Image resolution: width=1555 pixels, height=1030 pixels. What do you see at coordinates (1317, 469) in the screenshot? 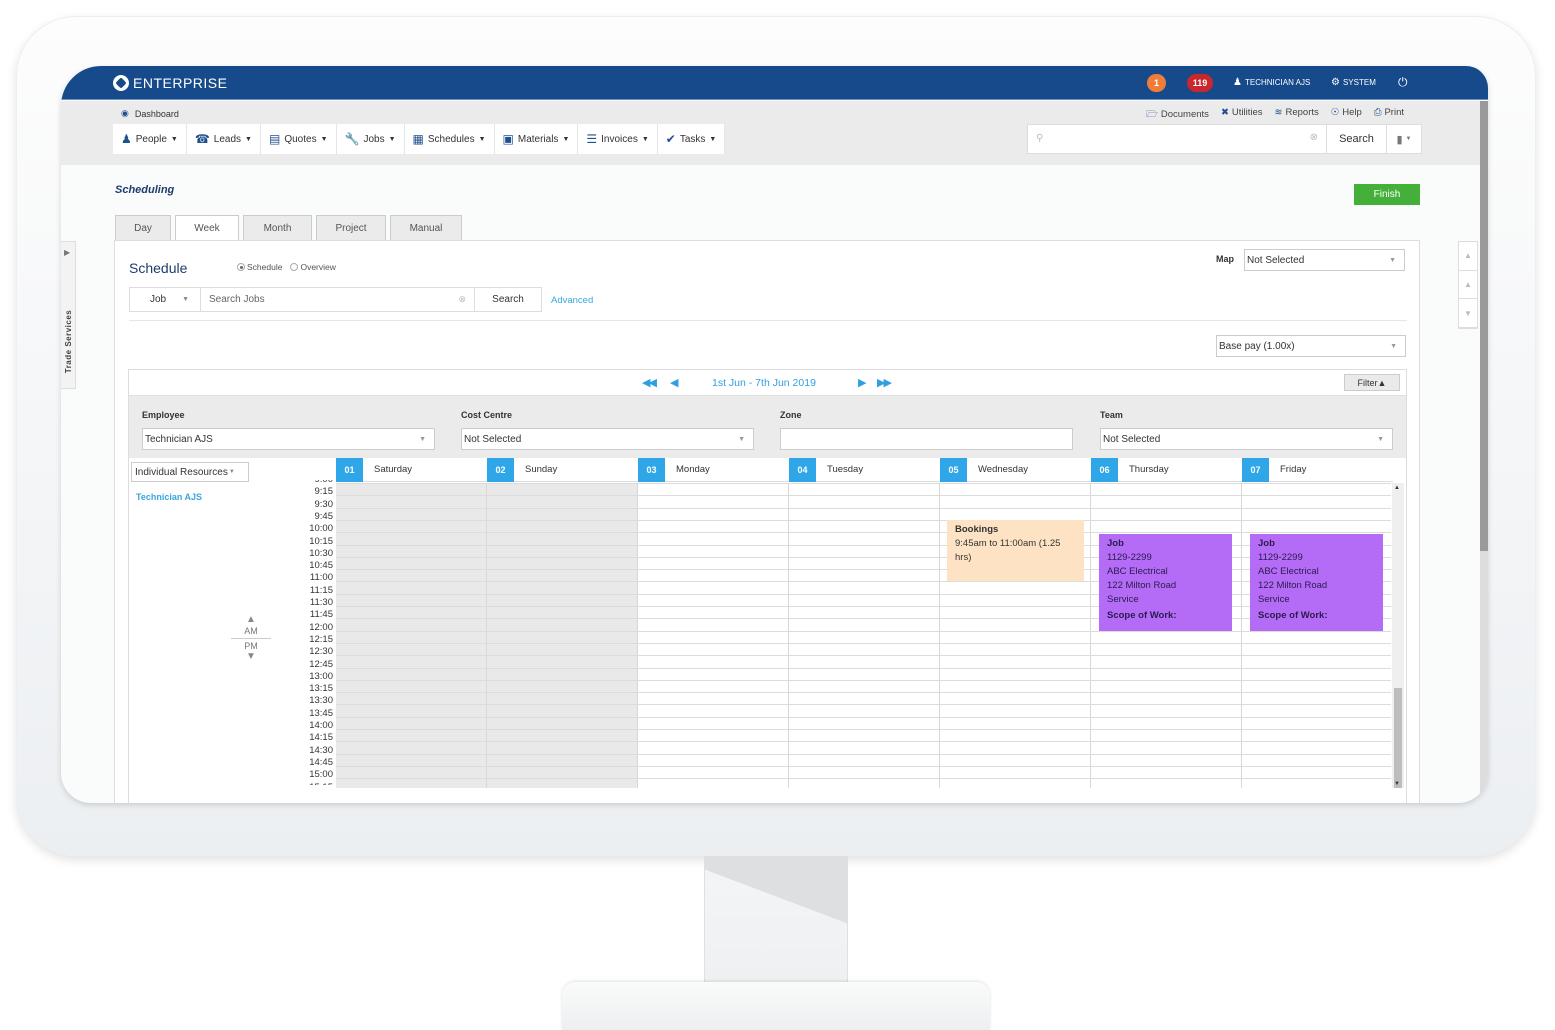
I see `day-header-friday: 07 Friday` at bounding box center [1317, 469].